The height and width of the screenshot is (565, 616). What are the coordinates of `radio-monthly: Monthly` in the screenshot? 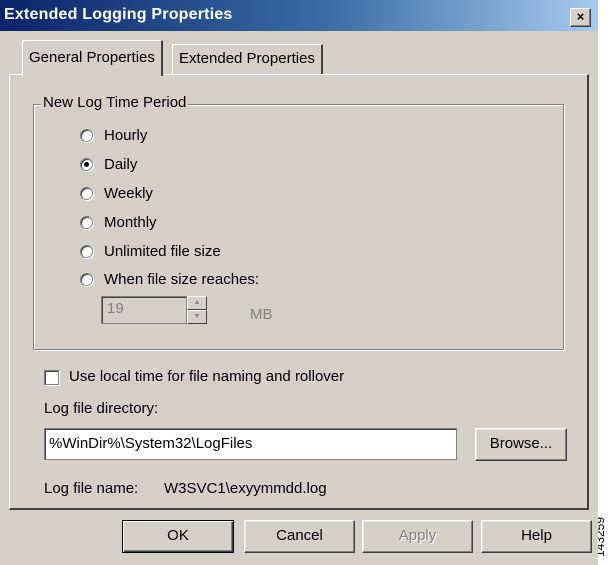 It's located at (118, 222).